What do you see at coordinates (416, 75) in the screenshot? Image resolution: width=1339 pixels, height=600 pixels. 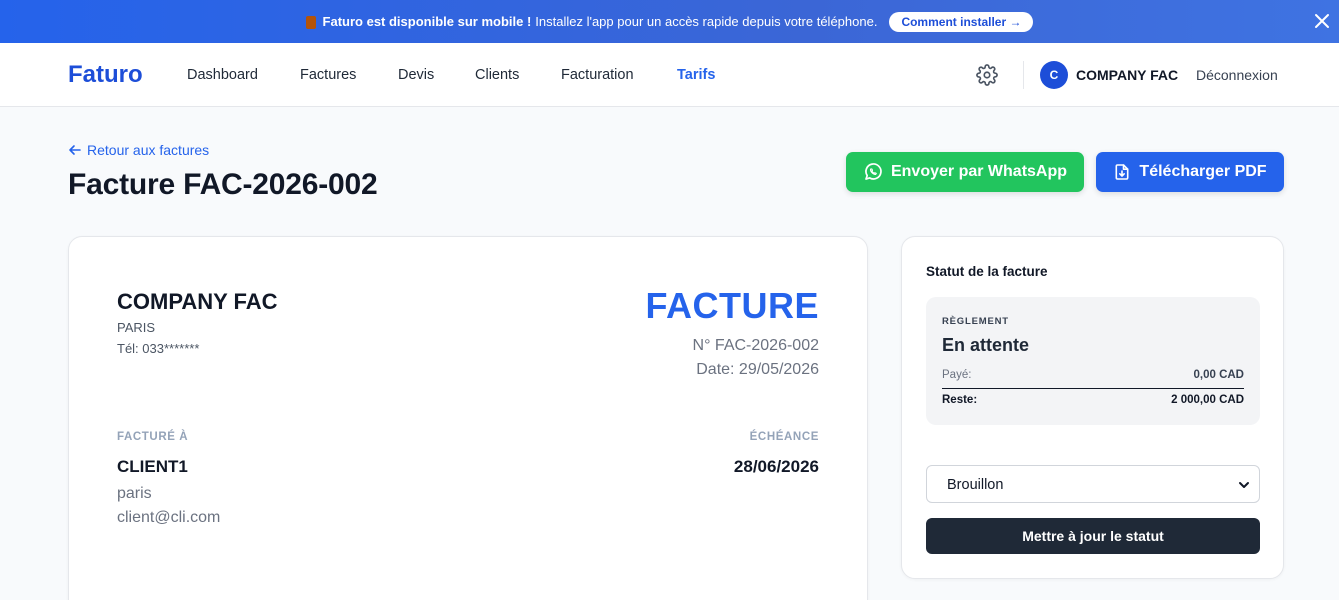 I see `nav-devis: Devis` at bounding box center [416, 75].